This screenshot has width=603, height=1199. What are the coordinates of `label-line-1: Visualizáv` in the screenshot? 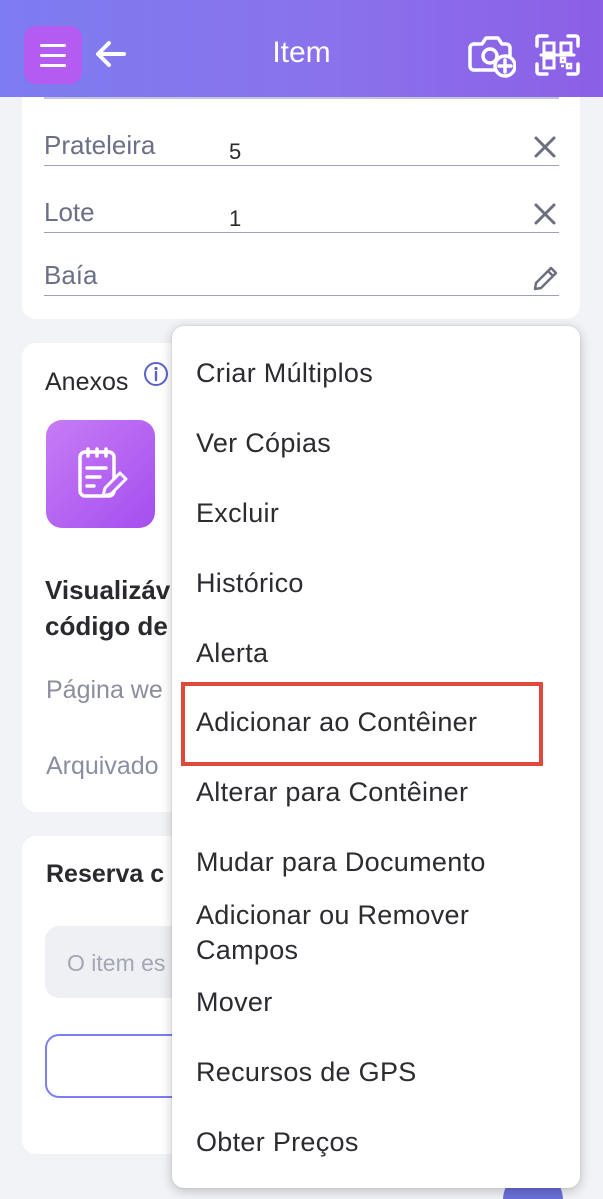 It's located at (108, 590).